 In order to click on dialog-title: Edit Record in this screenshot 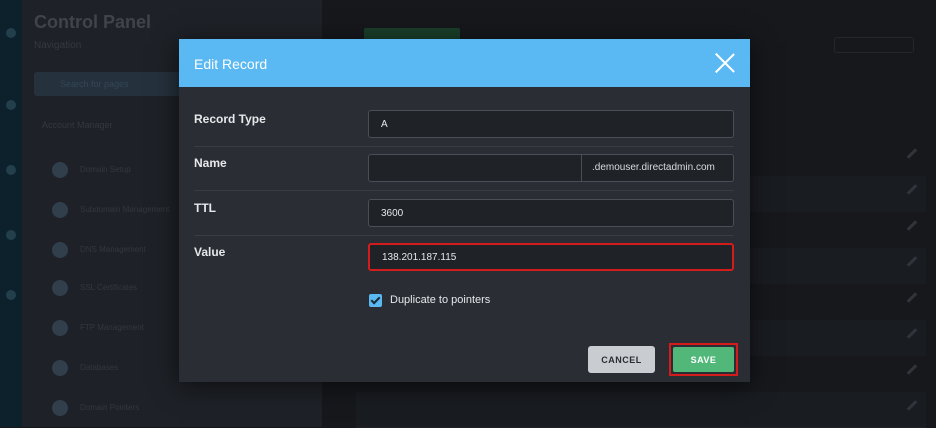, I will do `click(231, 64)`.